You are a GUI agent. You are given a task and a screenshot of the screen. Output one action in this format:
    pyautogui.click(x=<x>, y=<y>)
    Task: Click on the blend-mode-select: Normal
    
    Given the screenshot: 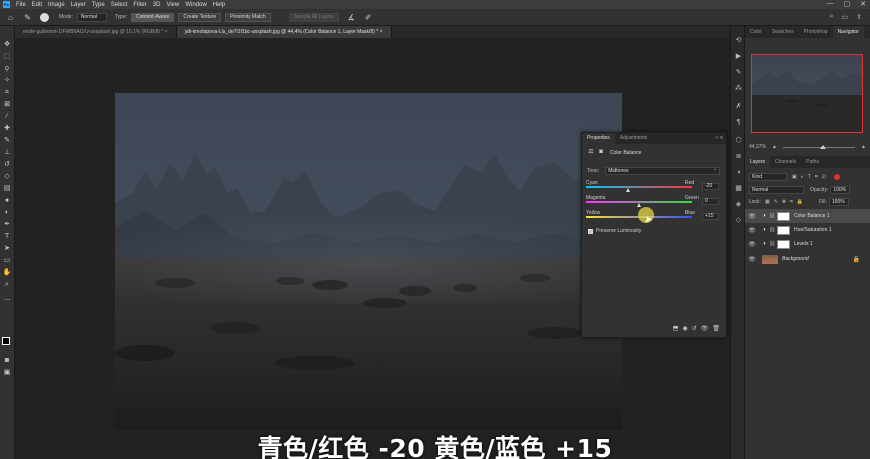 What is the action you would take?
    pyautogui.click(x=776, y=189)
    